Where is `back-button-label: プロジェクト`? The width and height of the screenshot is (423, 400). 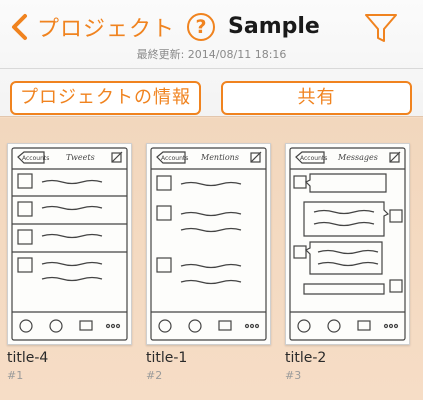 back-button-label: プロジェクト is located at coordinates (106, 29).